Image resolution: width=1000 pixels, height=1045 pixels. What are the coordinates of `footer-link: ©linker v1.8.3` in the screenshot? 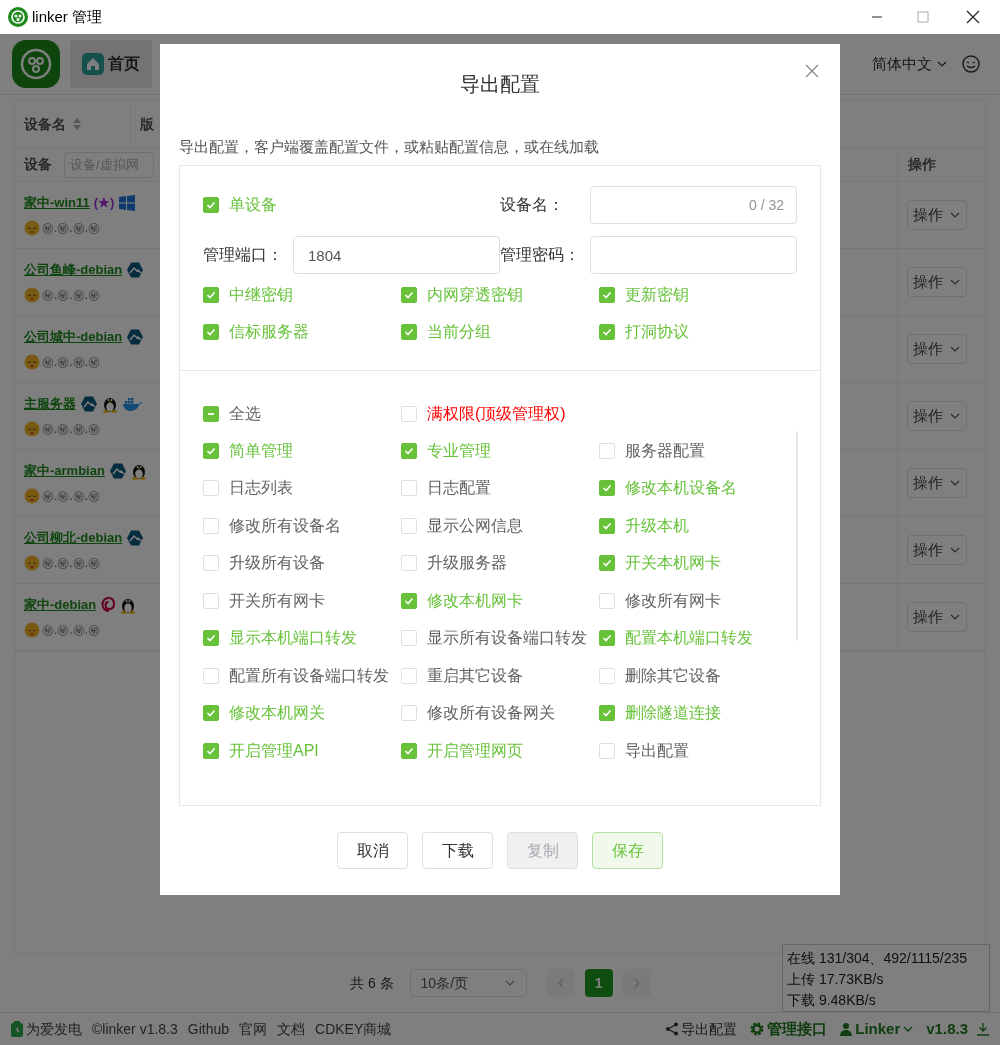 It's located at (135, 1029).